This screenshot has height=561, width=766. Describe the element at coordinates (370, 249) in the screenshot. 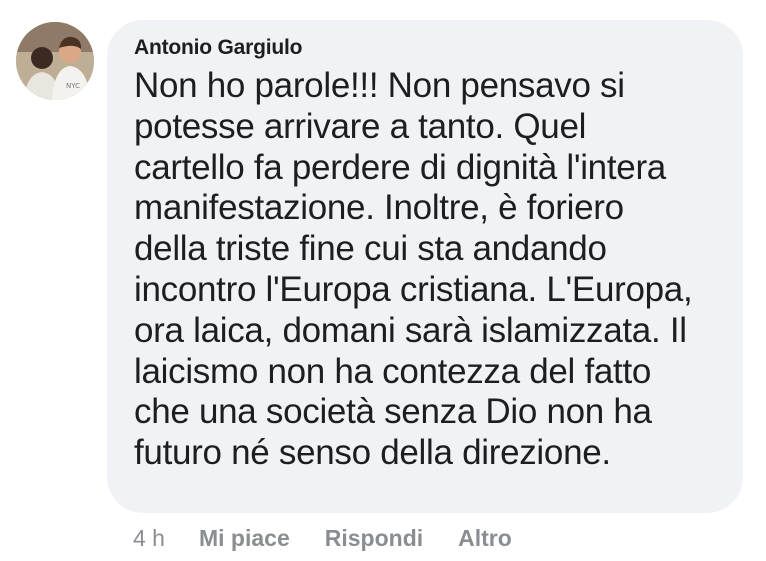

I see `comment-line: della triste fine cui sta andando` at that location.